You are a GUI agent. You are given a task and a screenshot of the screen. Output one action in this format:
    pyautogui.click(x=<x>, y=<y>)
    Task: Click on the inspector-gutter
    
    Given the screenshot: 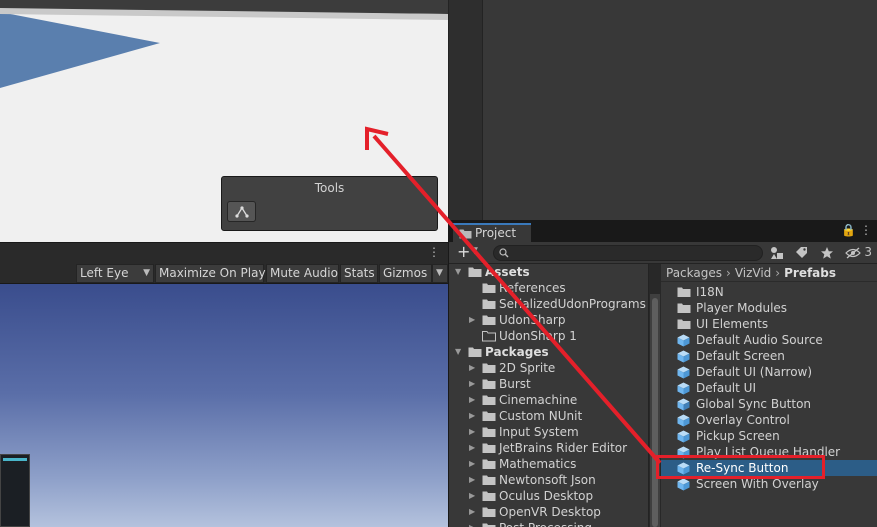 What is the action you would take?
    pyautogui.click(x=466, y=110)
    